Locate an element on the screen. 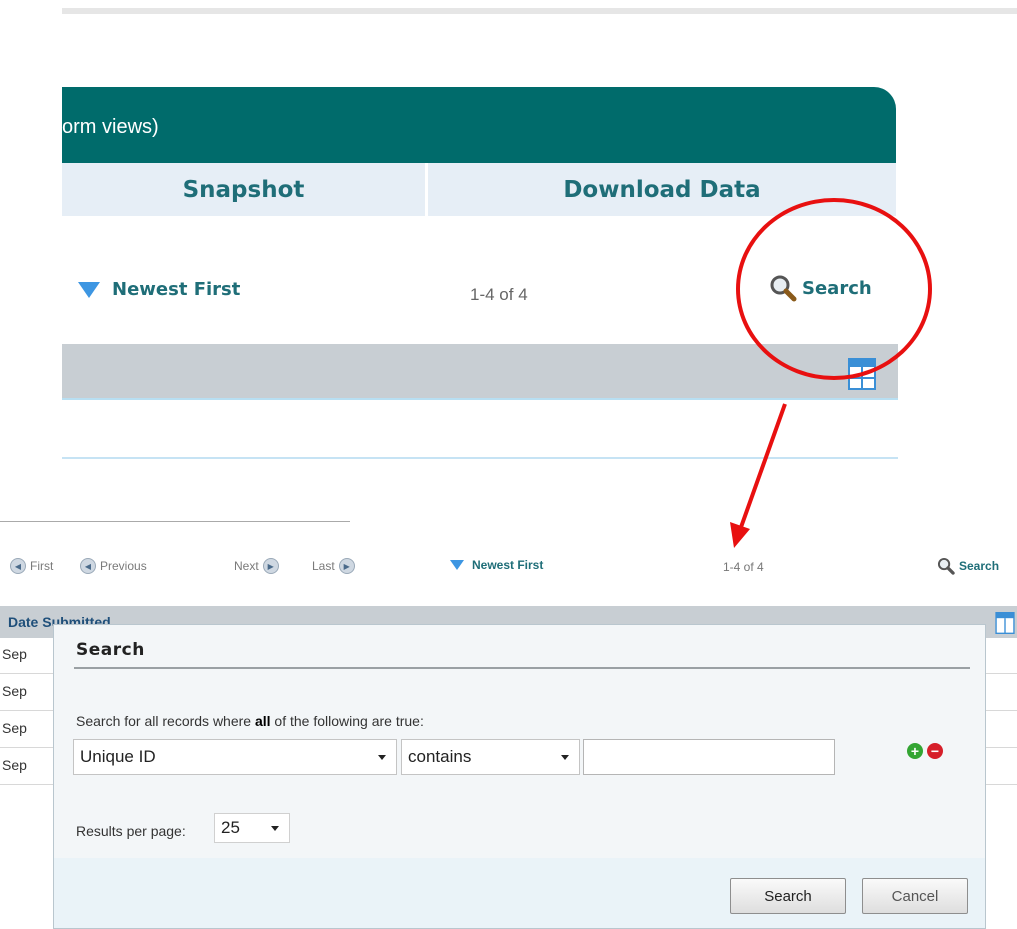 This screenshot has height=929, width=1017. search-label-small: Search is located at coordinates (979, 566).